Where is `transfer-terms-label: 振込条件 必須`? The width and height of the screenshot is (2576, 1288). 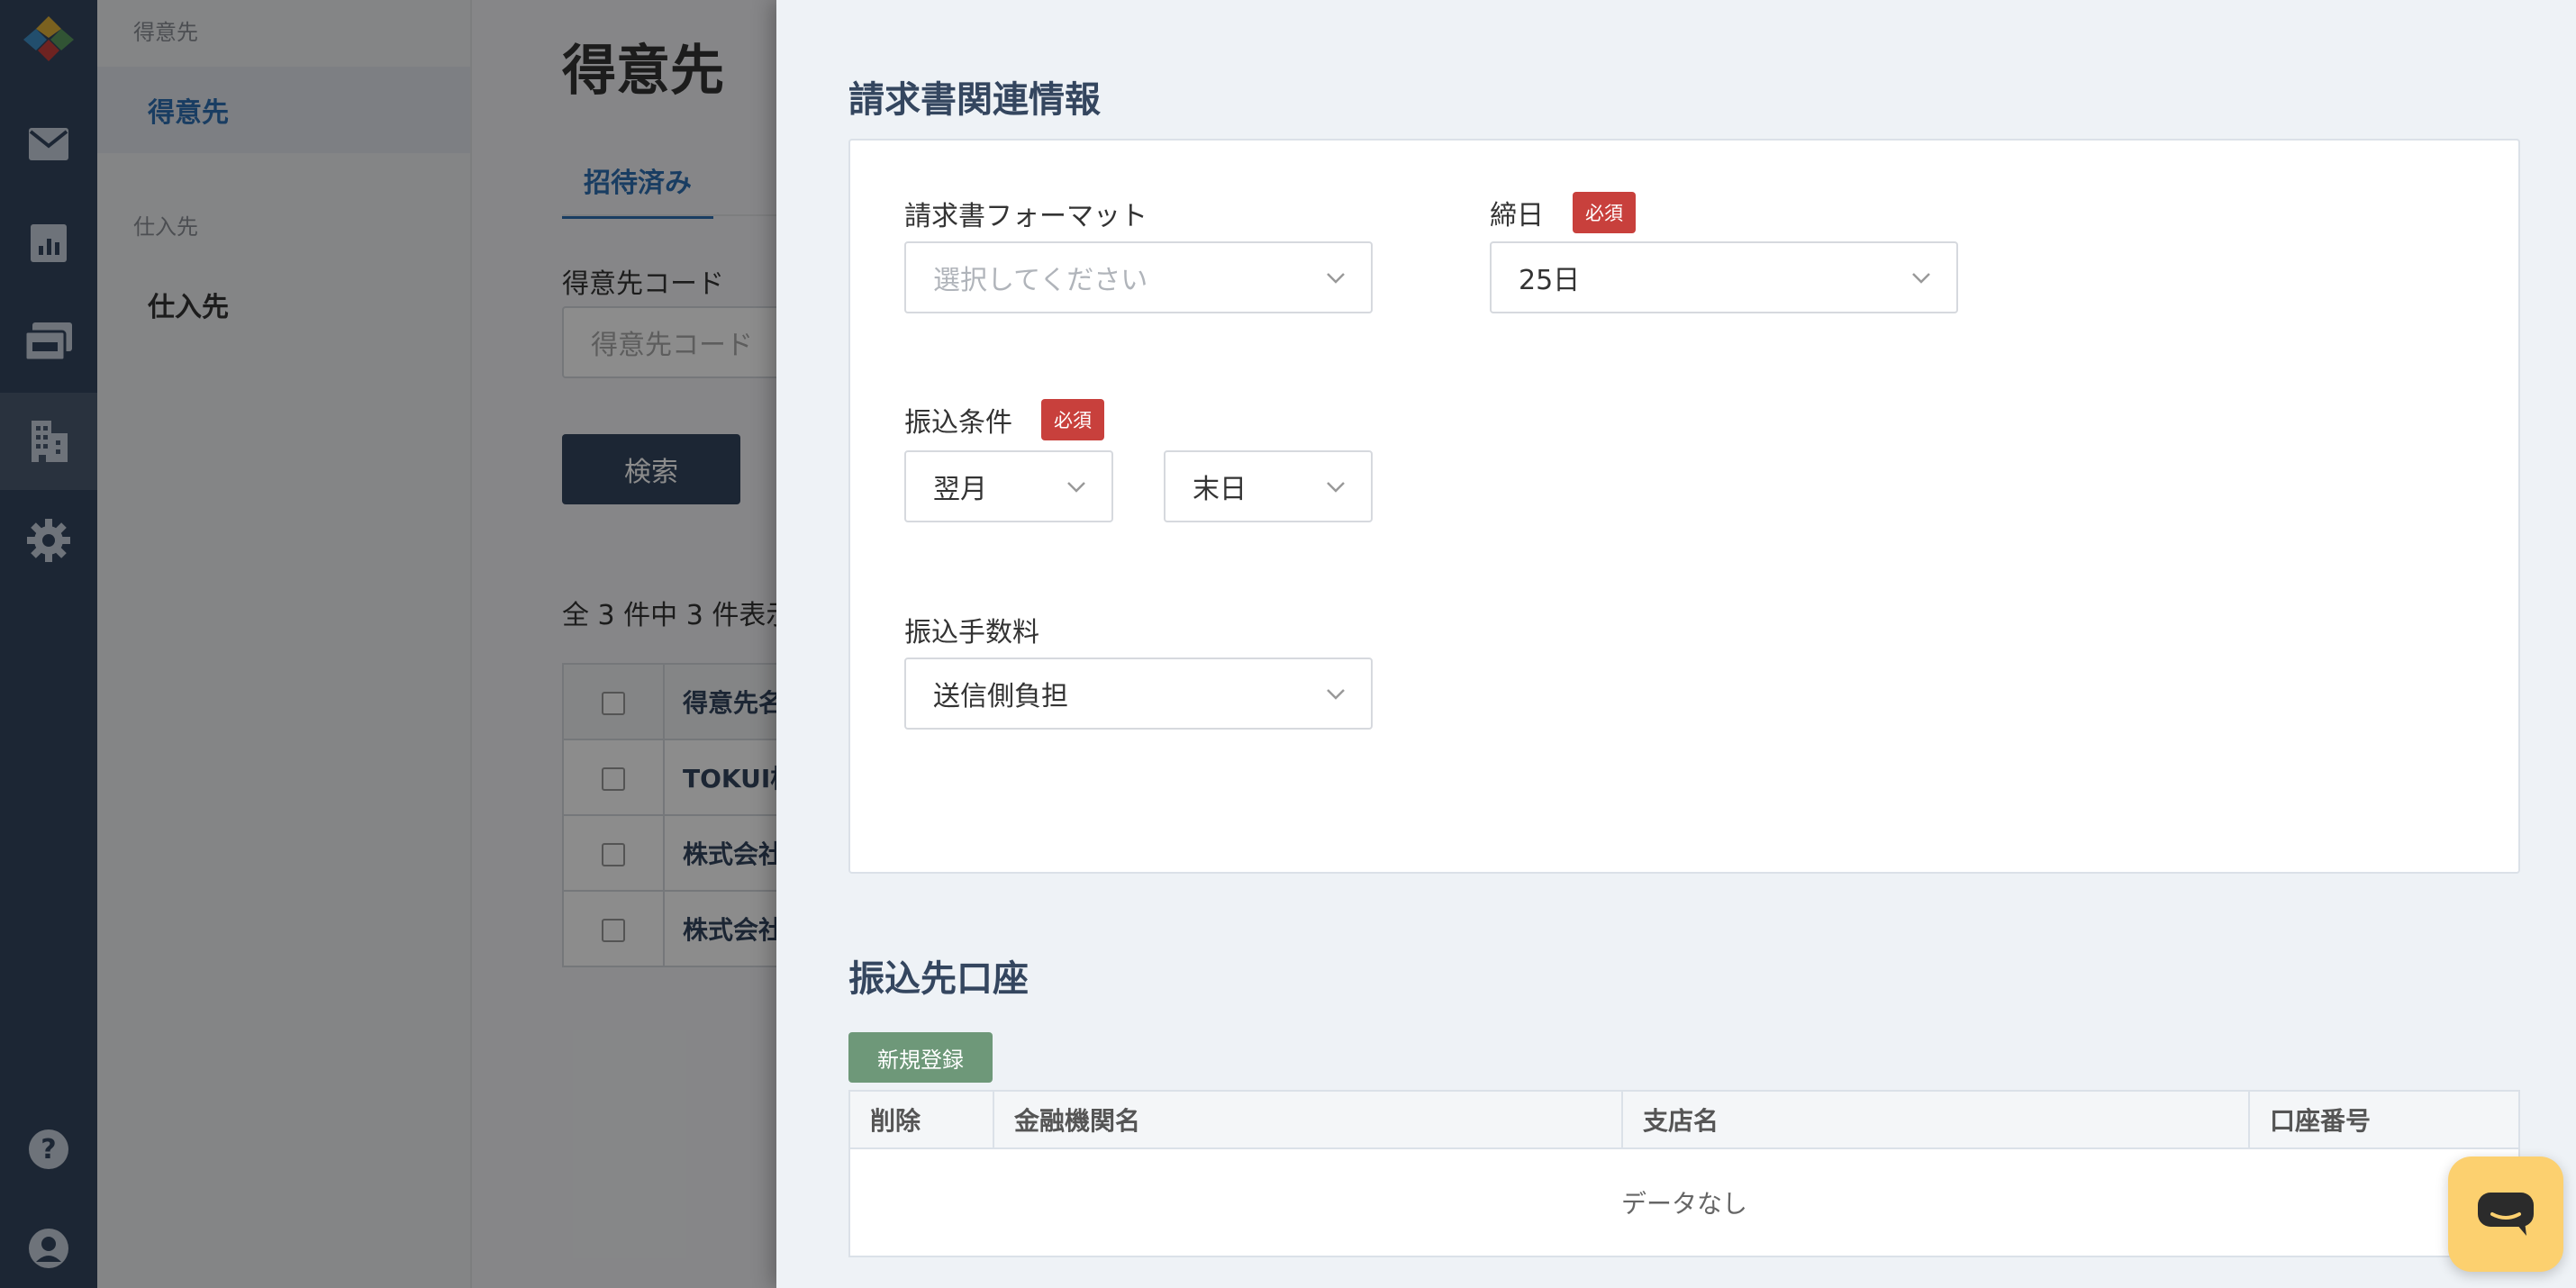 transfer-terms-label: 振込条件 必須 is located at coordinates (1004, 420).